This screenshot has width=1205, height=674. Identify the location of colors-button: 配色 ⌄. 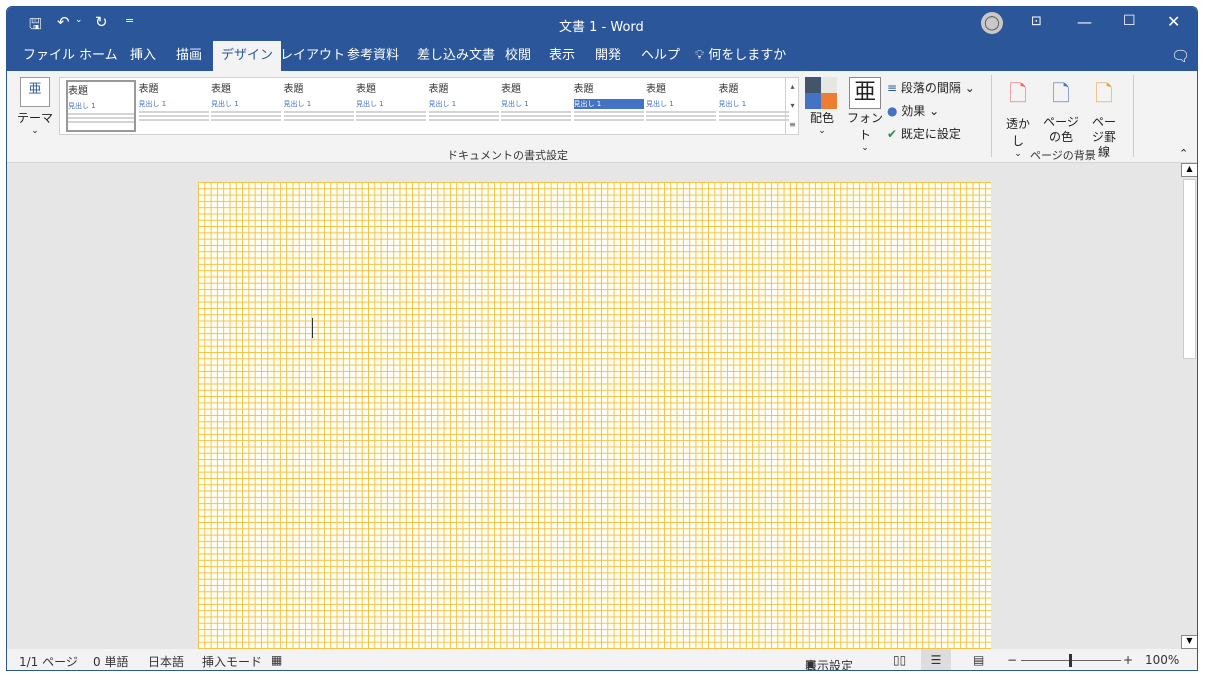
(822, 106).